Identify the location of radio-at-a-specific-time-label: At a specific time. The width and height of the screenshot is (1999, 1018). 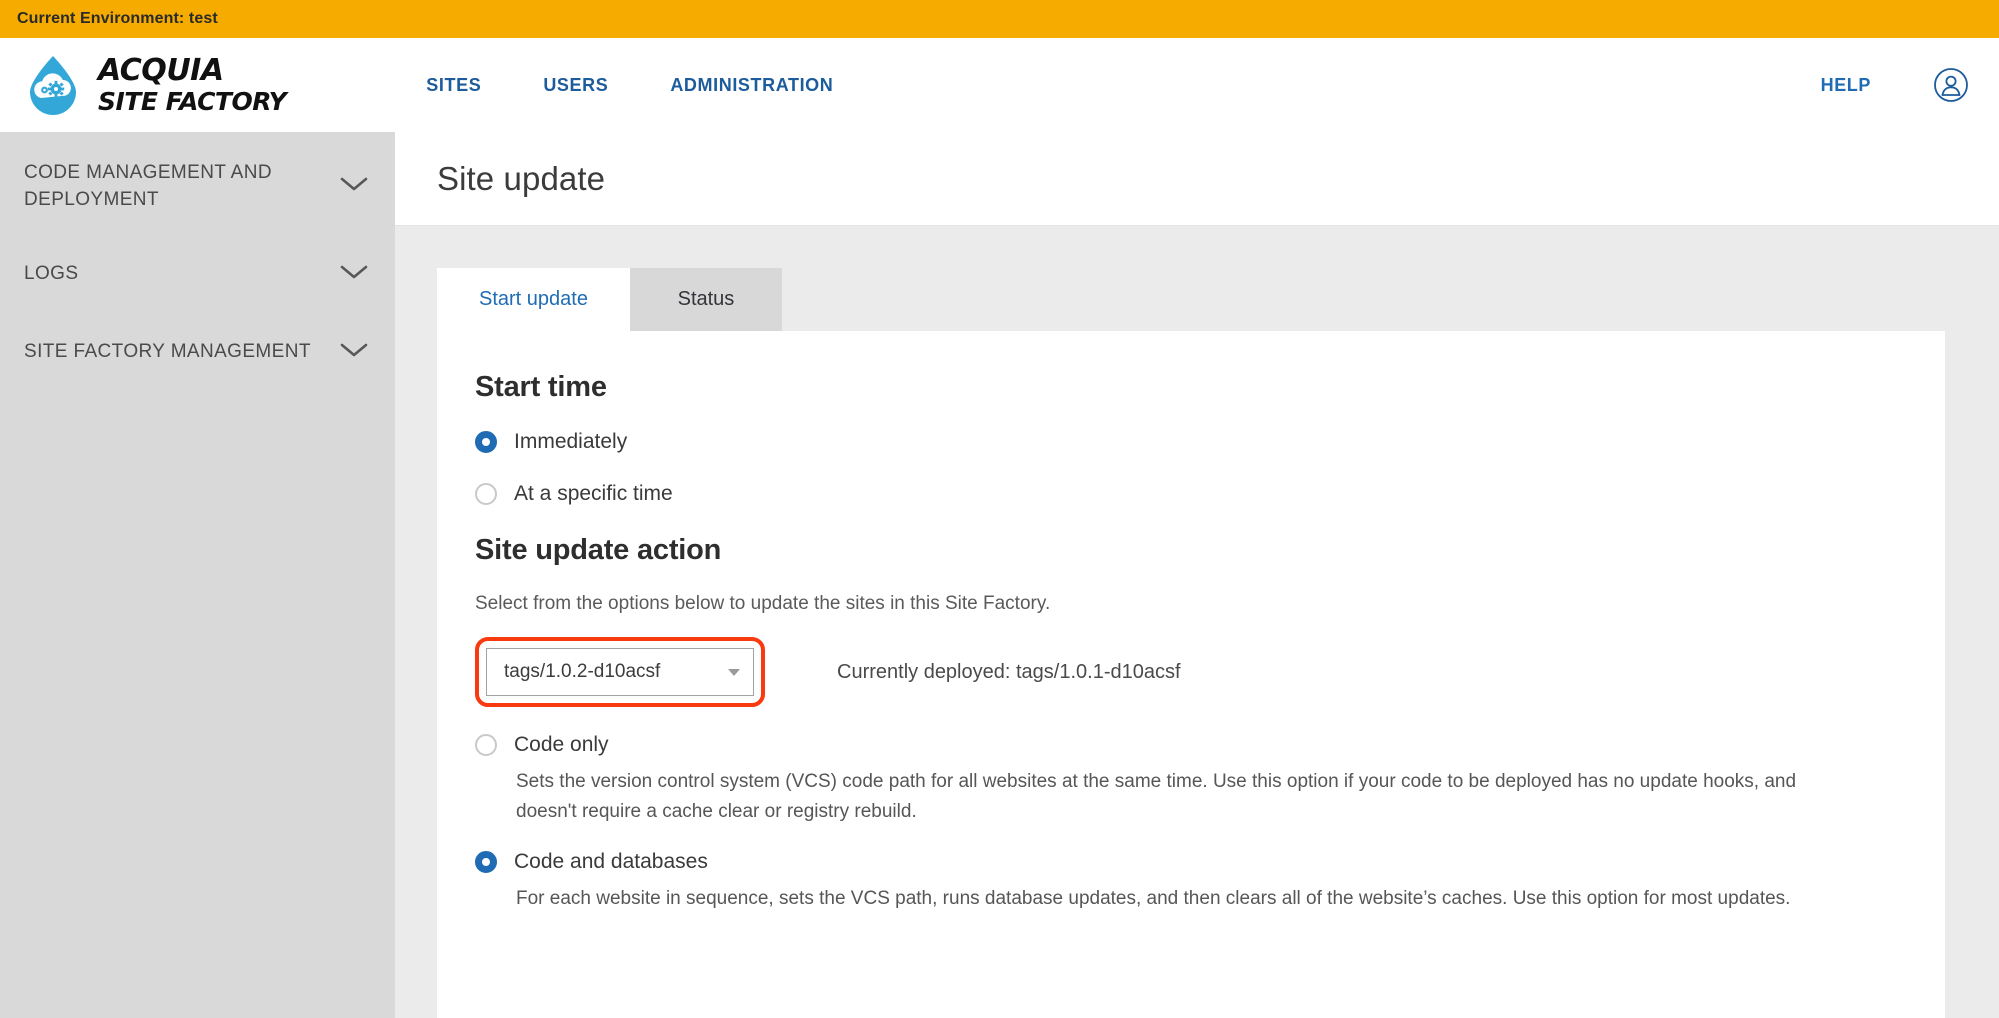
(593, 494).